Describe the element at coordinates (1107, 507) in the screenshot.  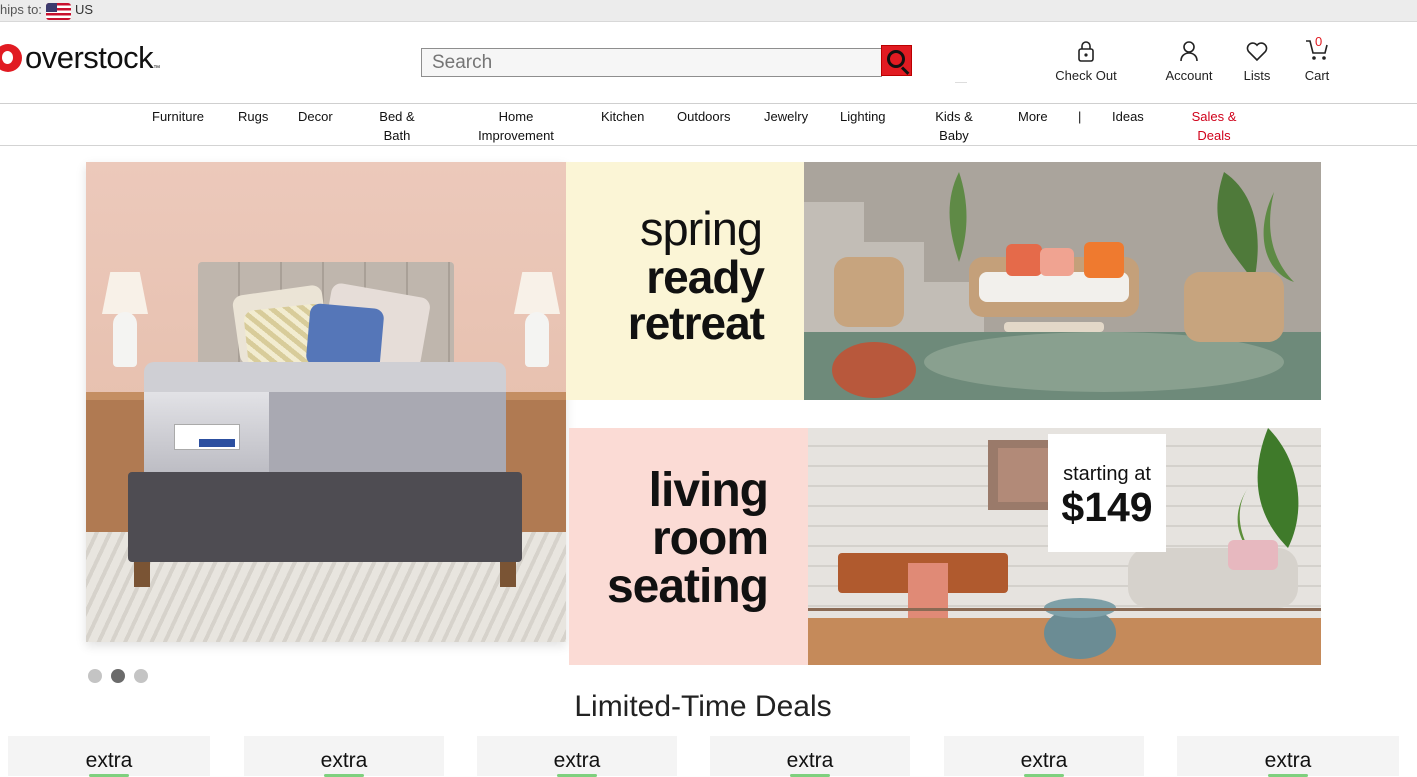
I see `starting-price: $149` at that location.